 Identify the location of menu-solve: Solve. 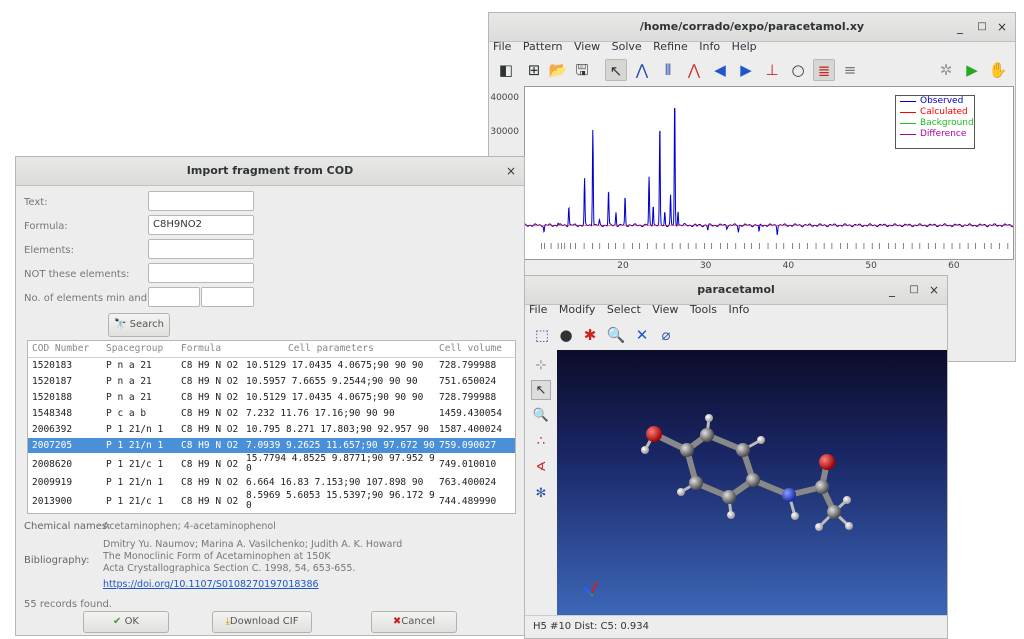
(627, 46).